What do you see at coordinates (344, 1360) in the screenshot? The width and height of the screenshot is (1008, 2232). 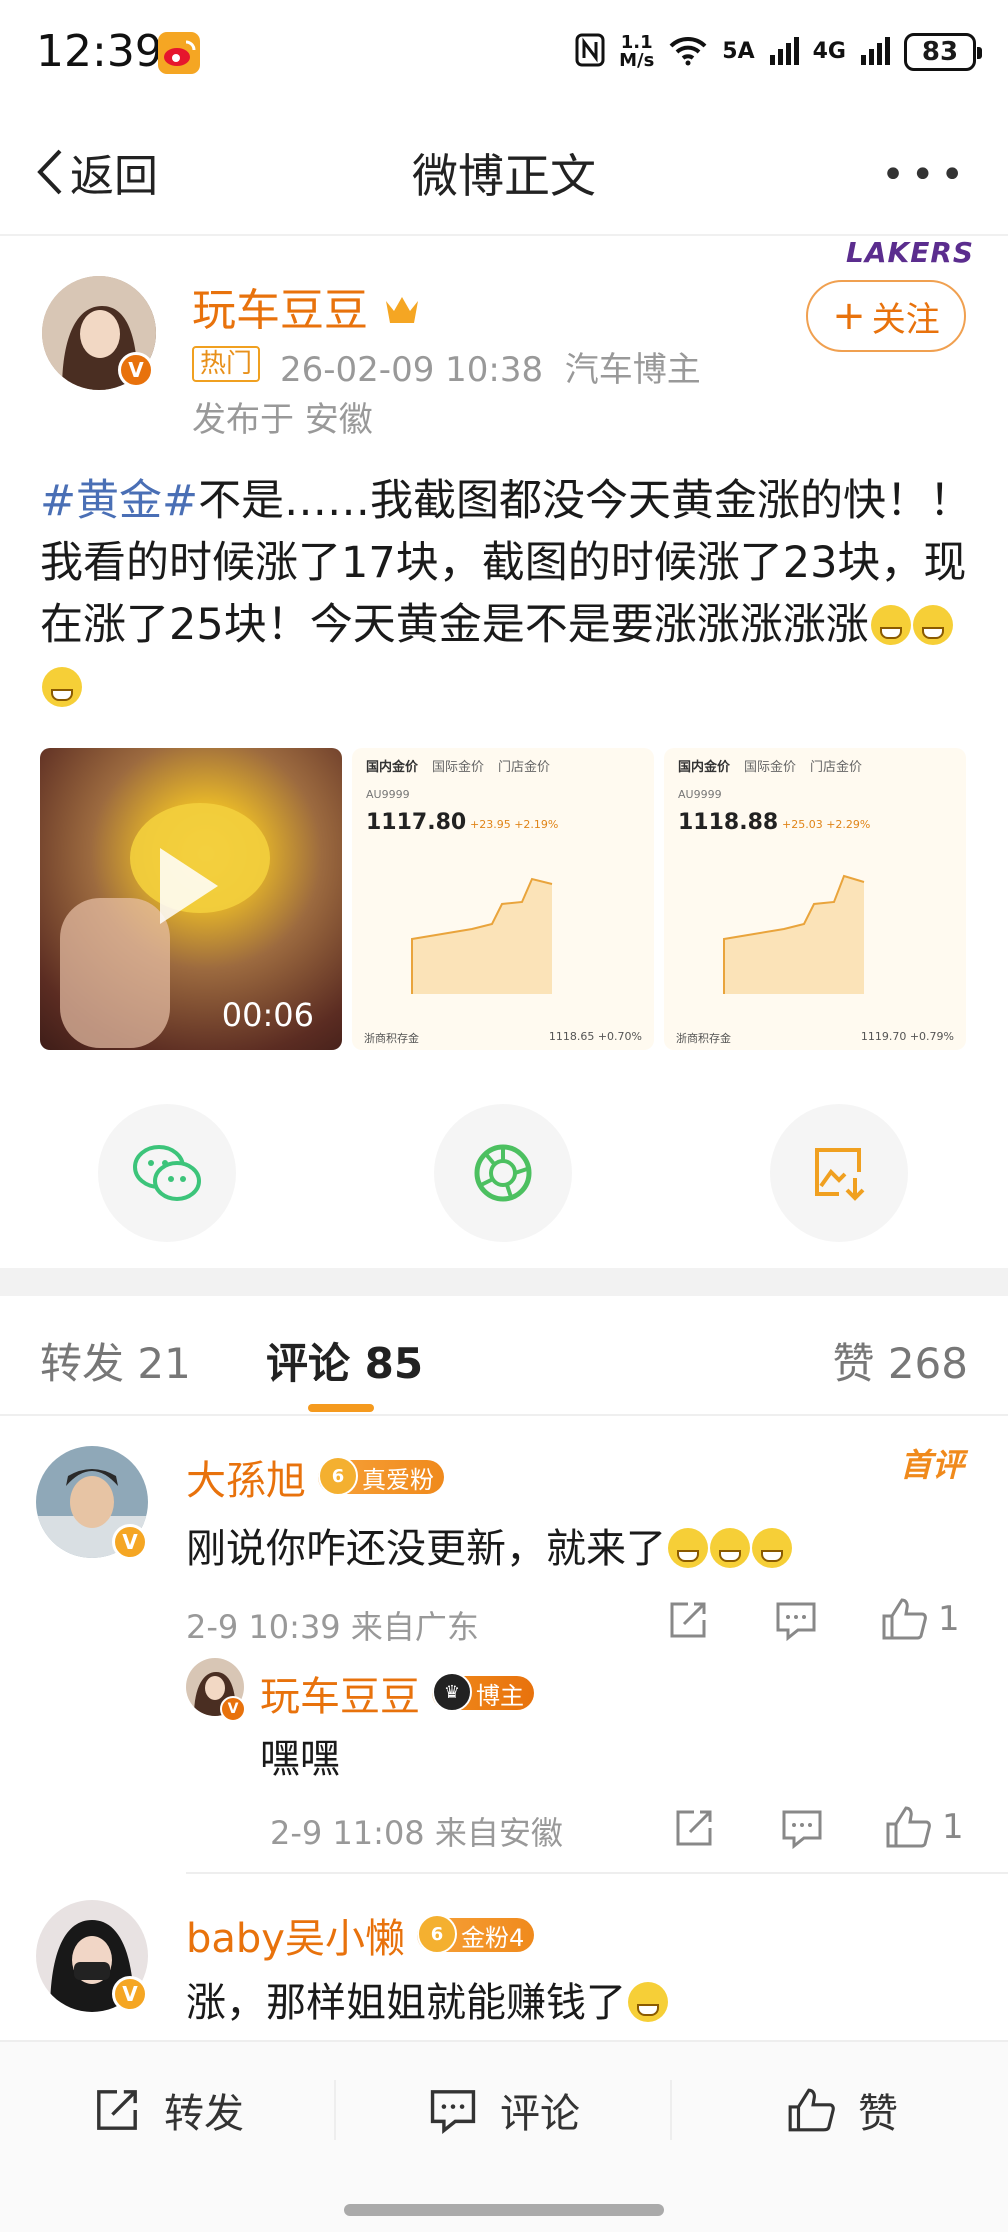 I see `tab-comment: 评论 85` at bounding box center [344, 1360].